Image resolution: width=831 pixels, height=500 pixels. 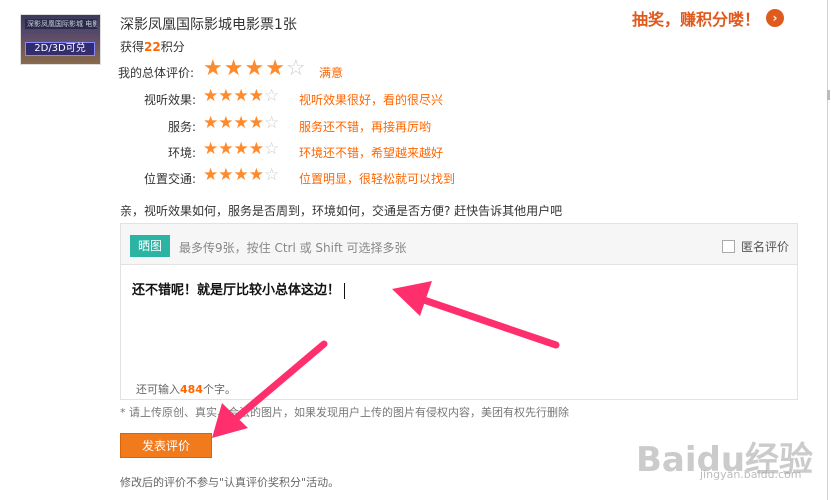 I want to click on rating-stars-av: ★ ★ ★ ★ ☆, so click(x=241, y=96).